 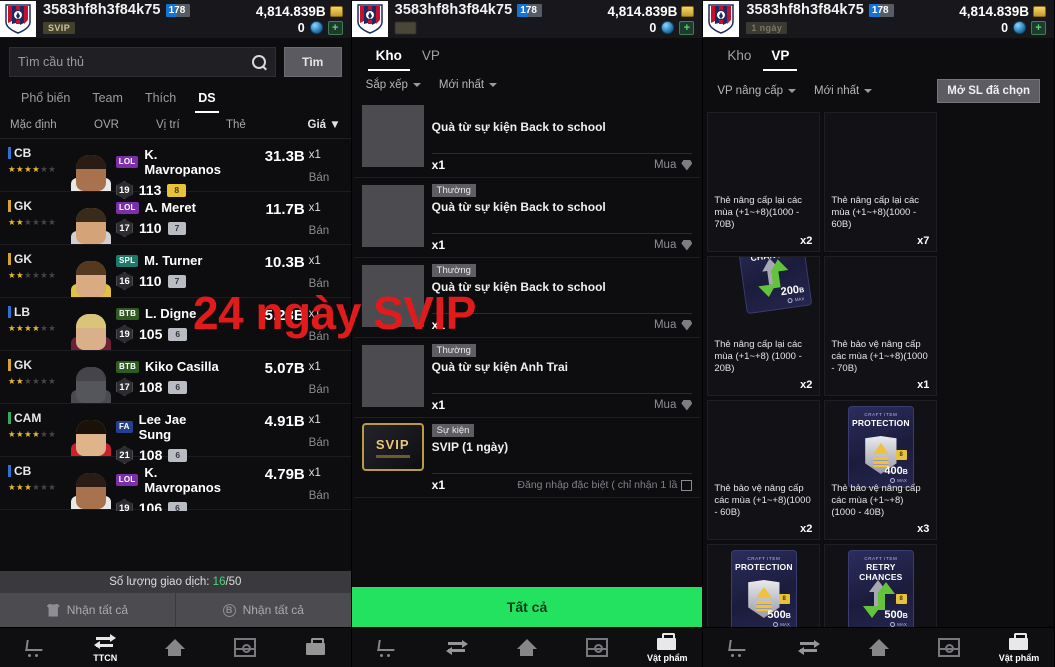 I want to click on nav-items-3: Vật phẩm, so click(x=1019, y=647).